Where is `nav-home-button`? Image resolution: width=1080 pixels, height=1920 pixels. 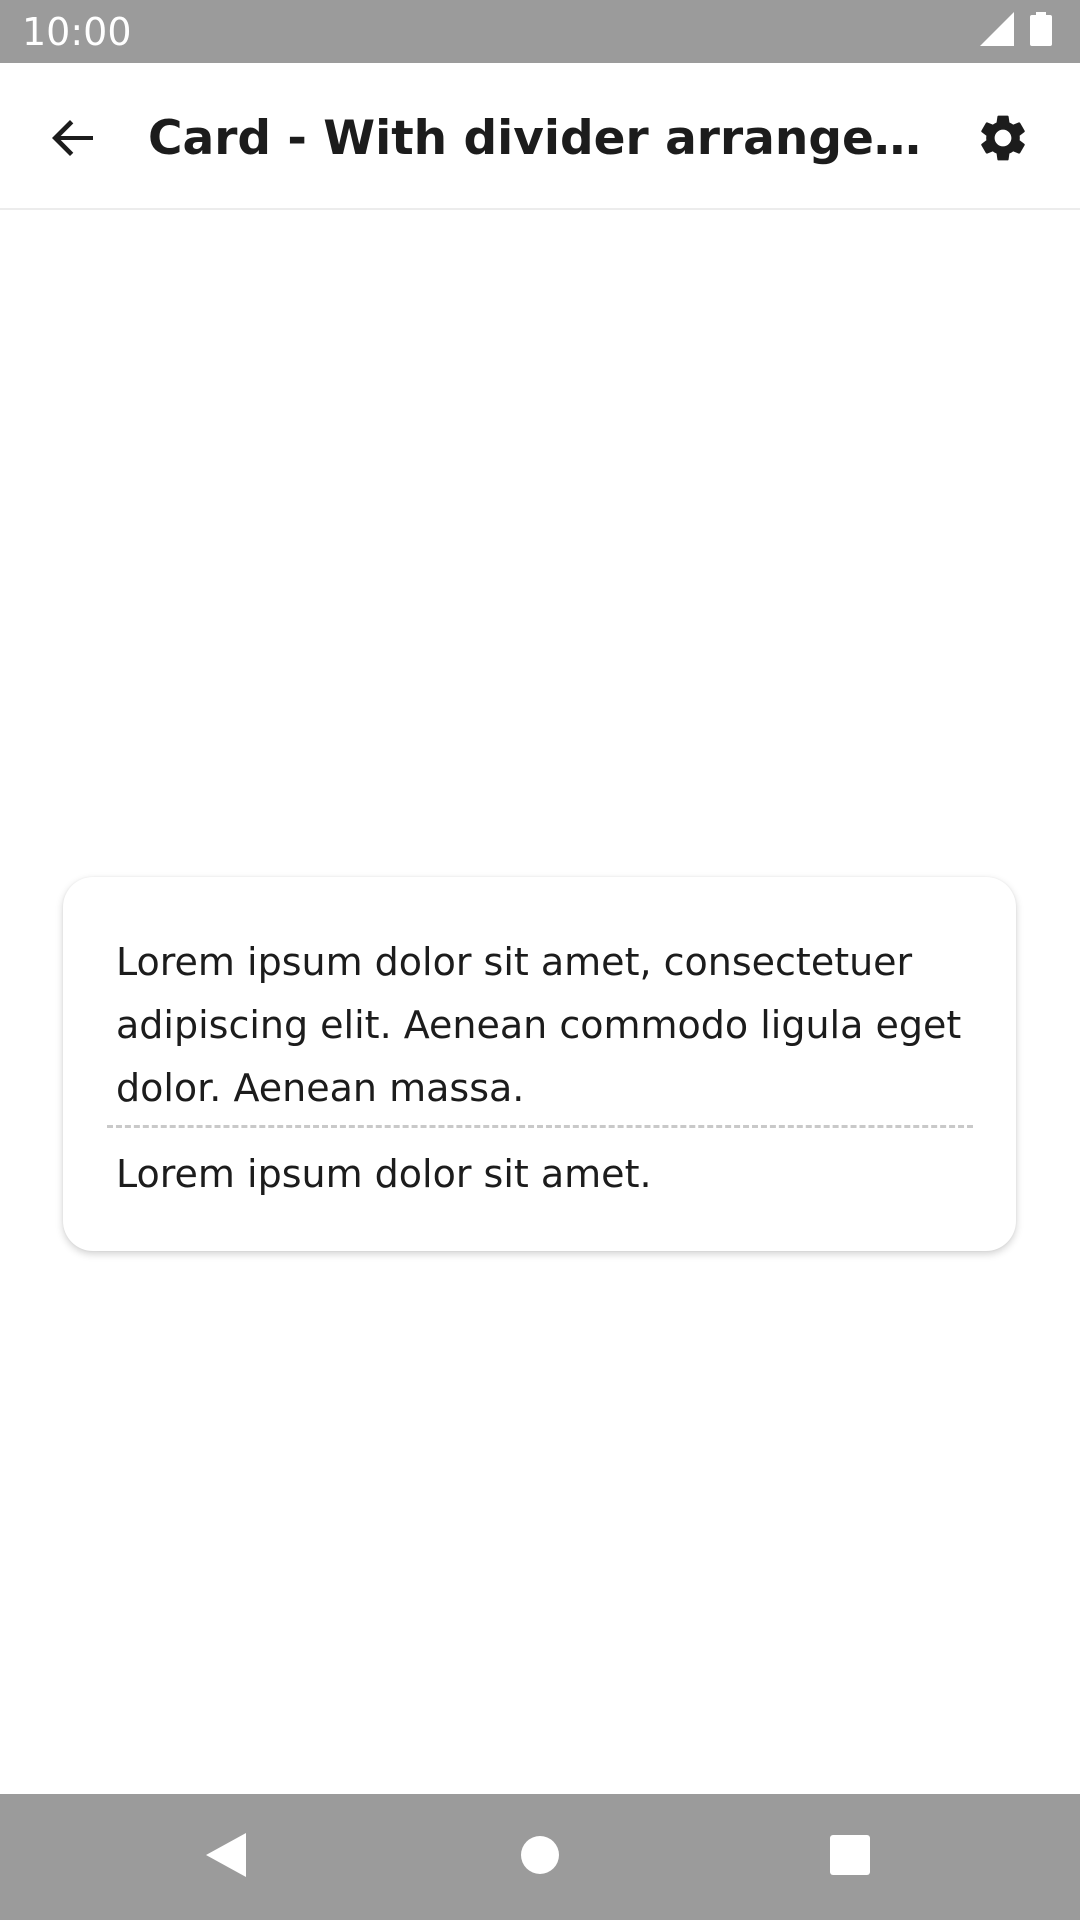 nav-home-button is located at coordinates (540, 1857).